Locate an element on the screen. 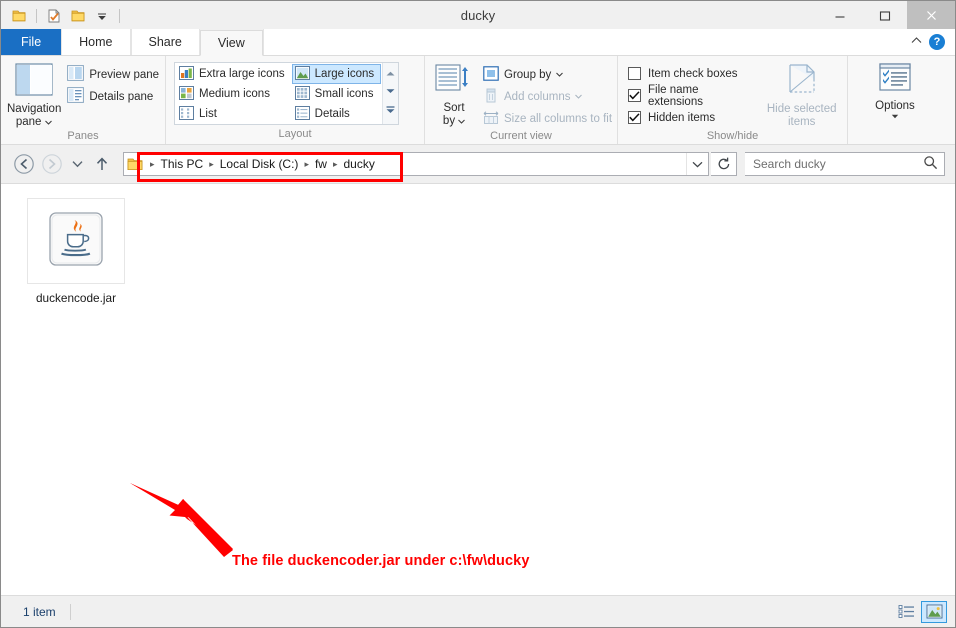 The height and width of the screenshot is (628, 956). hidden-items-checkbox is located at coordinates (634, 117).